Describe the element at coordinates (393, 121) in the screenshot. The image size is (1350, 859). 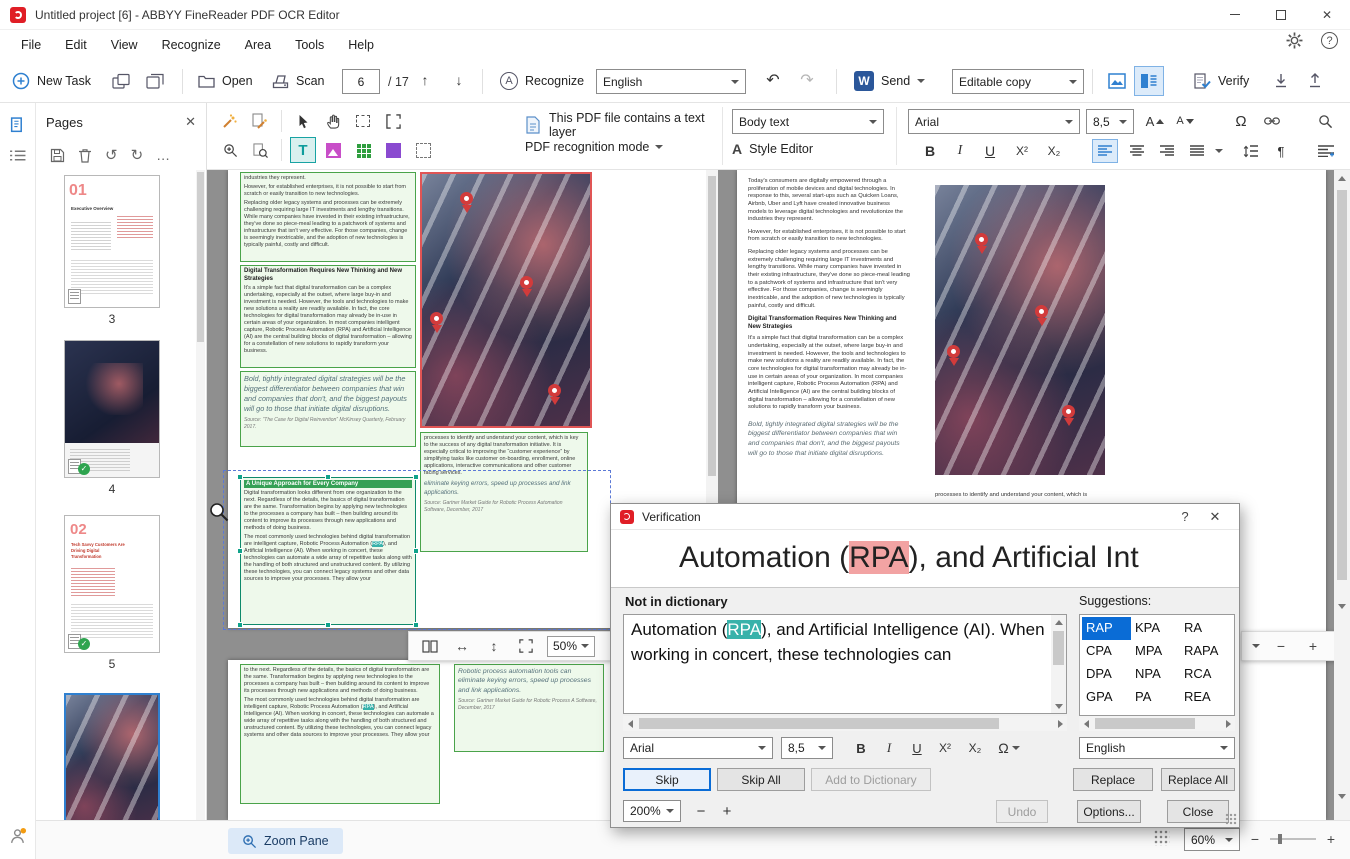
I see `fit-selection-icon` at that location.